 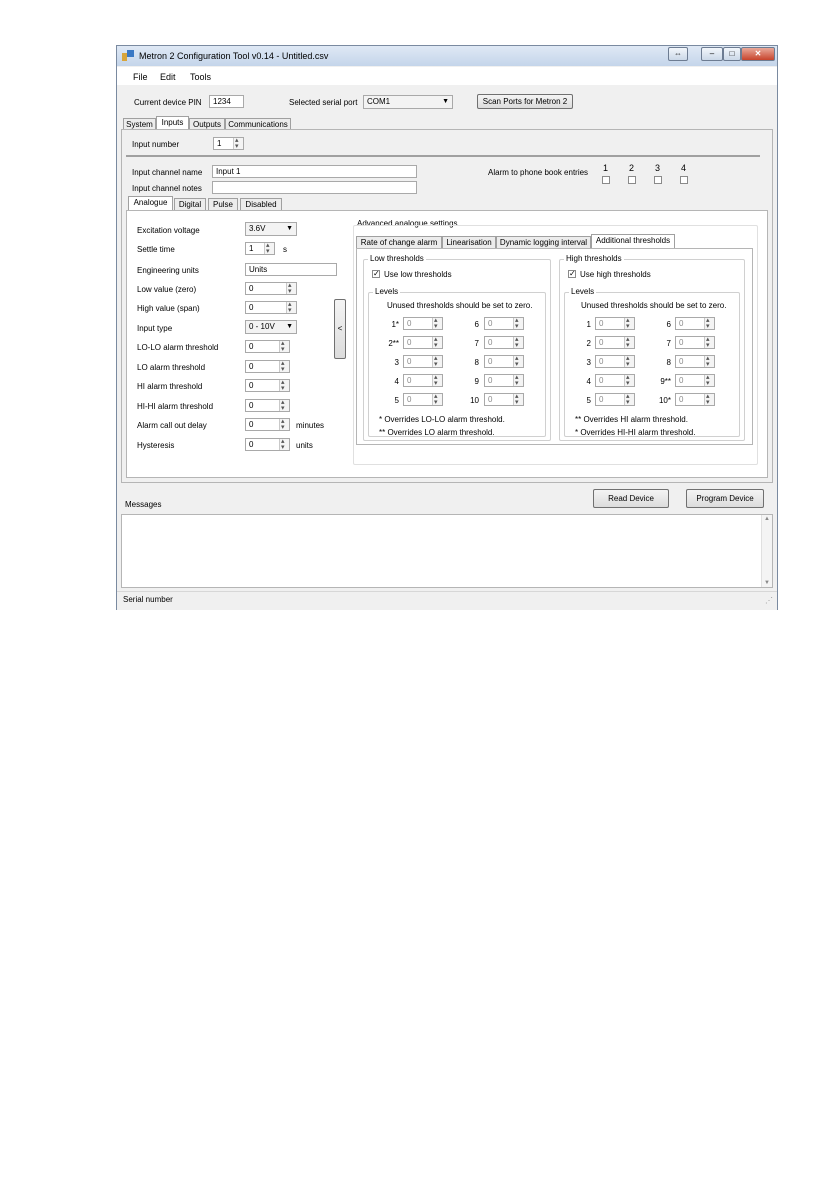 I want to click on high-value-stepper: 0, so click(x=271, y=307).